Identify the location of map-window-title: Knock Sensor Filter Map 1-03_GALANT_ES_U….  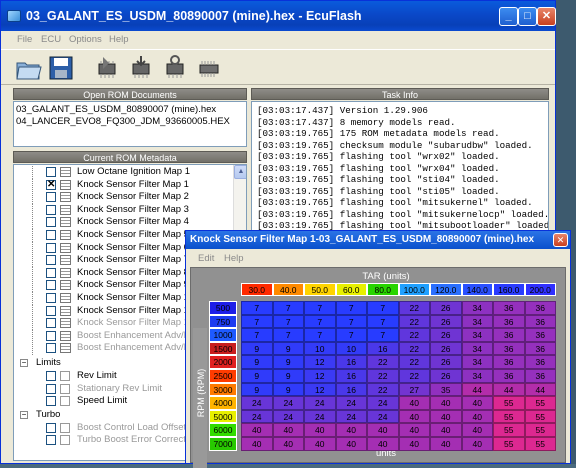
(378, 240).